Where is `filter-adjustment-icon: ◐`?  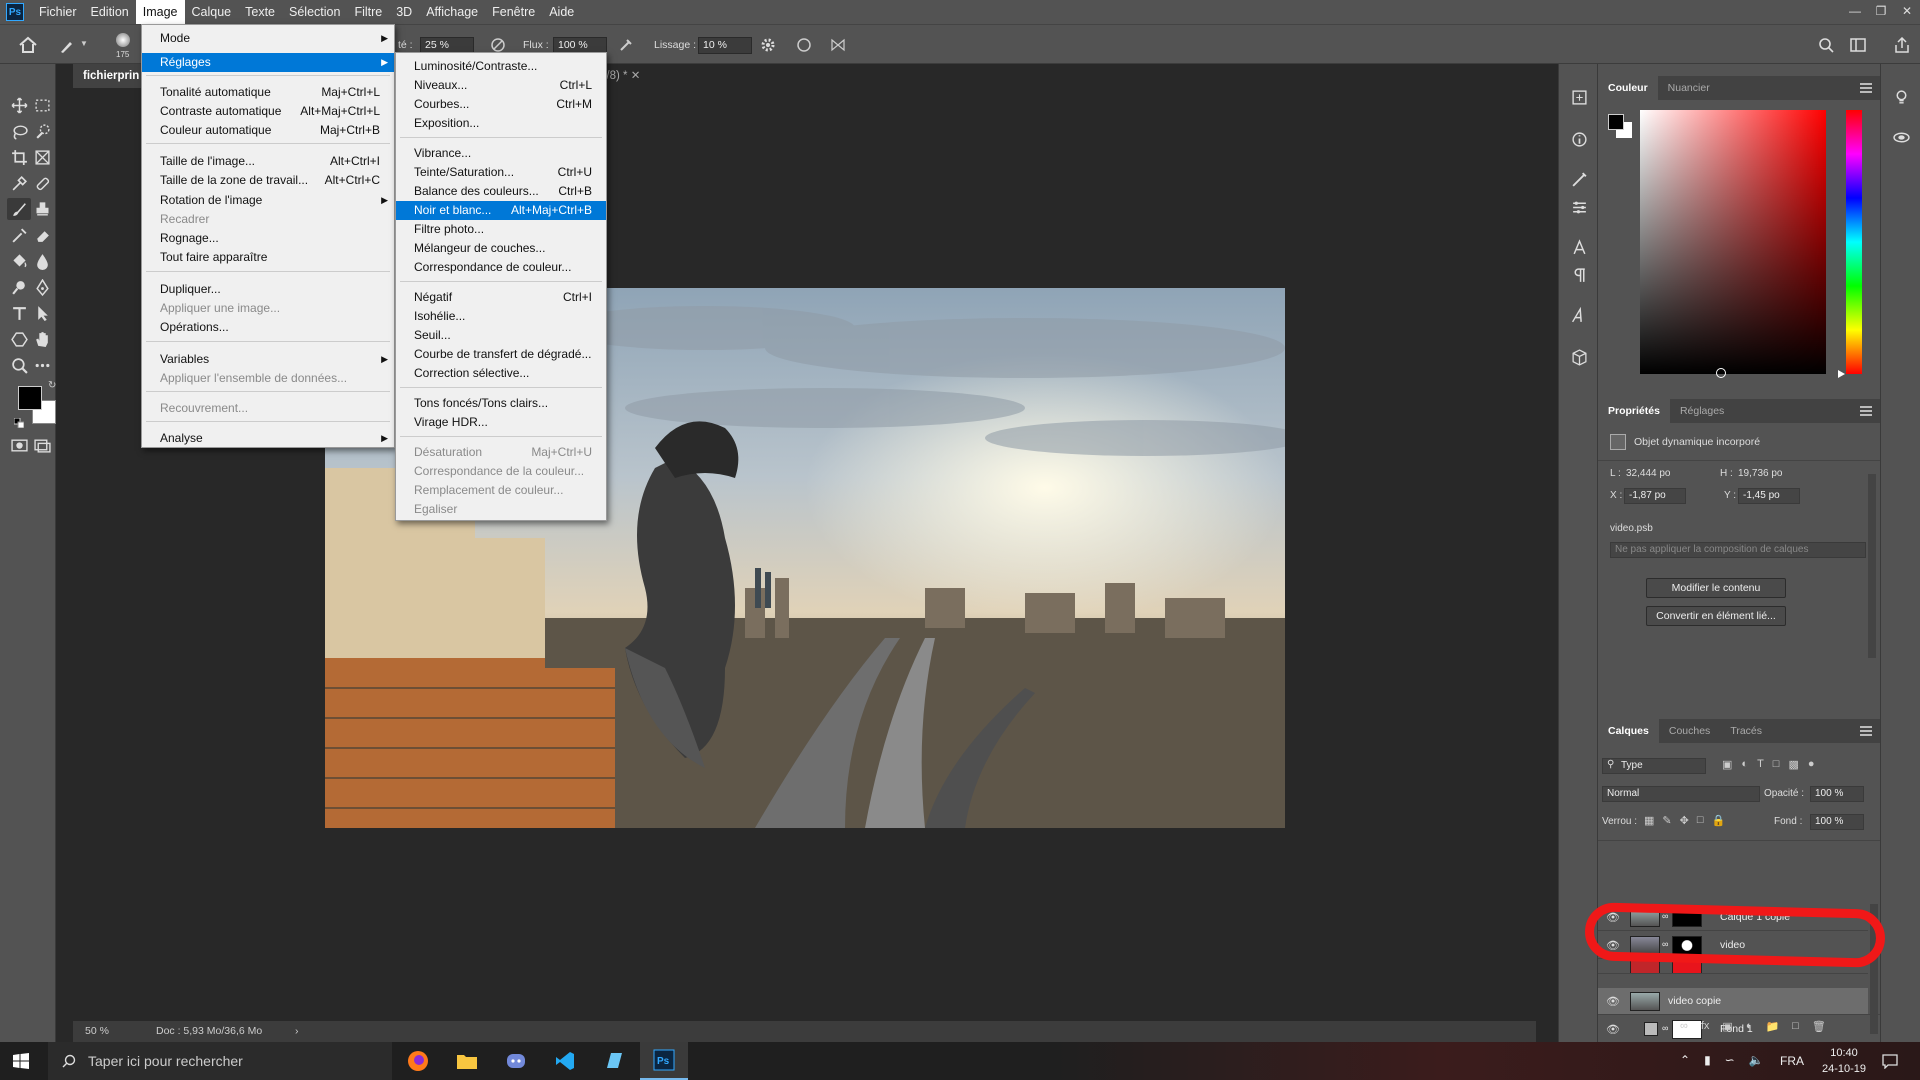
filter-adjustment-icon: ◐ is located at coordinates (1744, 766).